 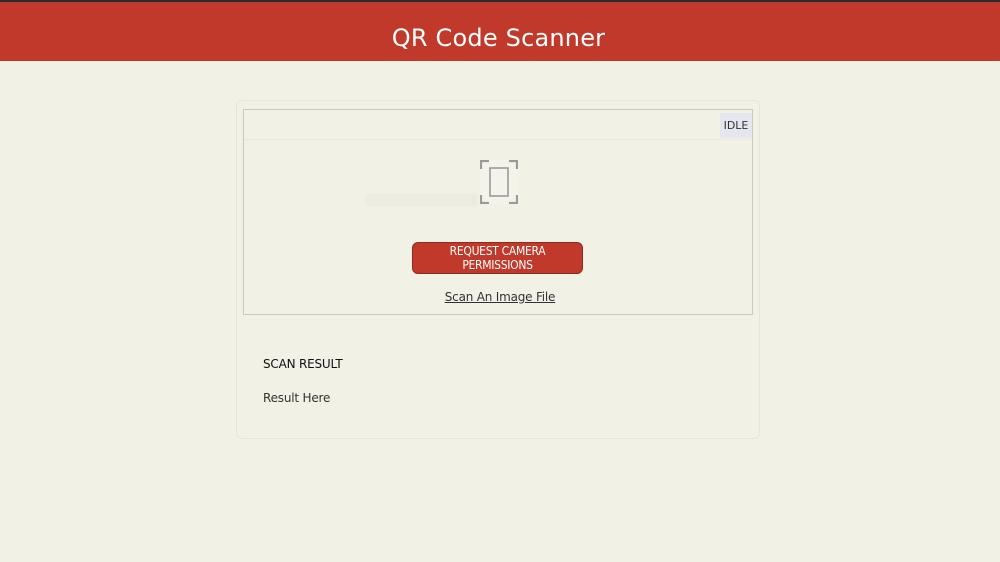 What do you see at coordinates (500, 297) in the screenshot?
I see `scan-image-file-link: Scan An Image File` at bounding box center [500, 297].